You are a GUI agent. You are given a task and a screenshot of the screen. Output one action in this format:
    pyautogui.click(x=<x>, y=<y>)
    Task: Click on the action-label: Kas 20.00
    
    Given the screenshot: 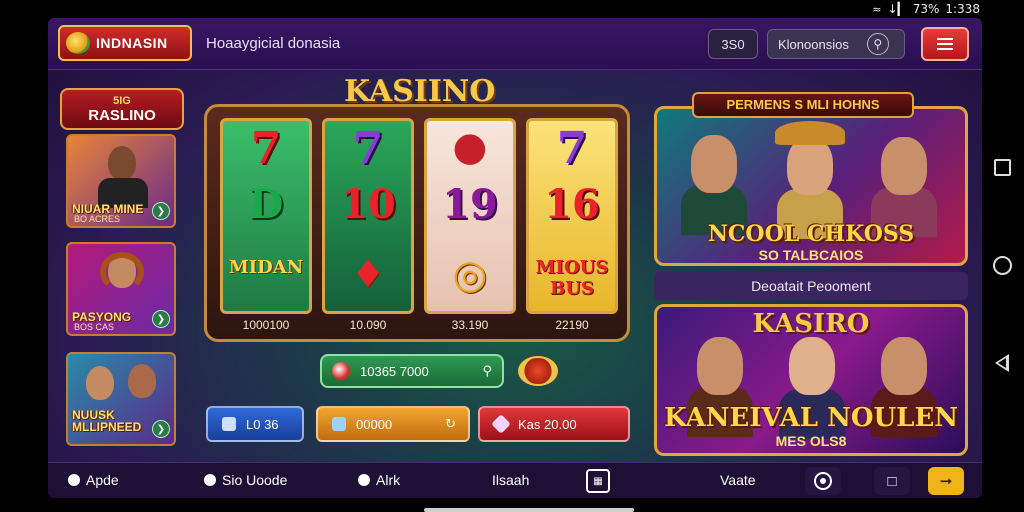 What is the action you would take?
    pyautogui.click(x=547, y=424)
    